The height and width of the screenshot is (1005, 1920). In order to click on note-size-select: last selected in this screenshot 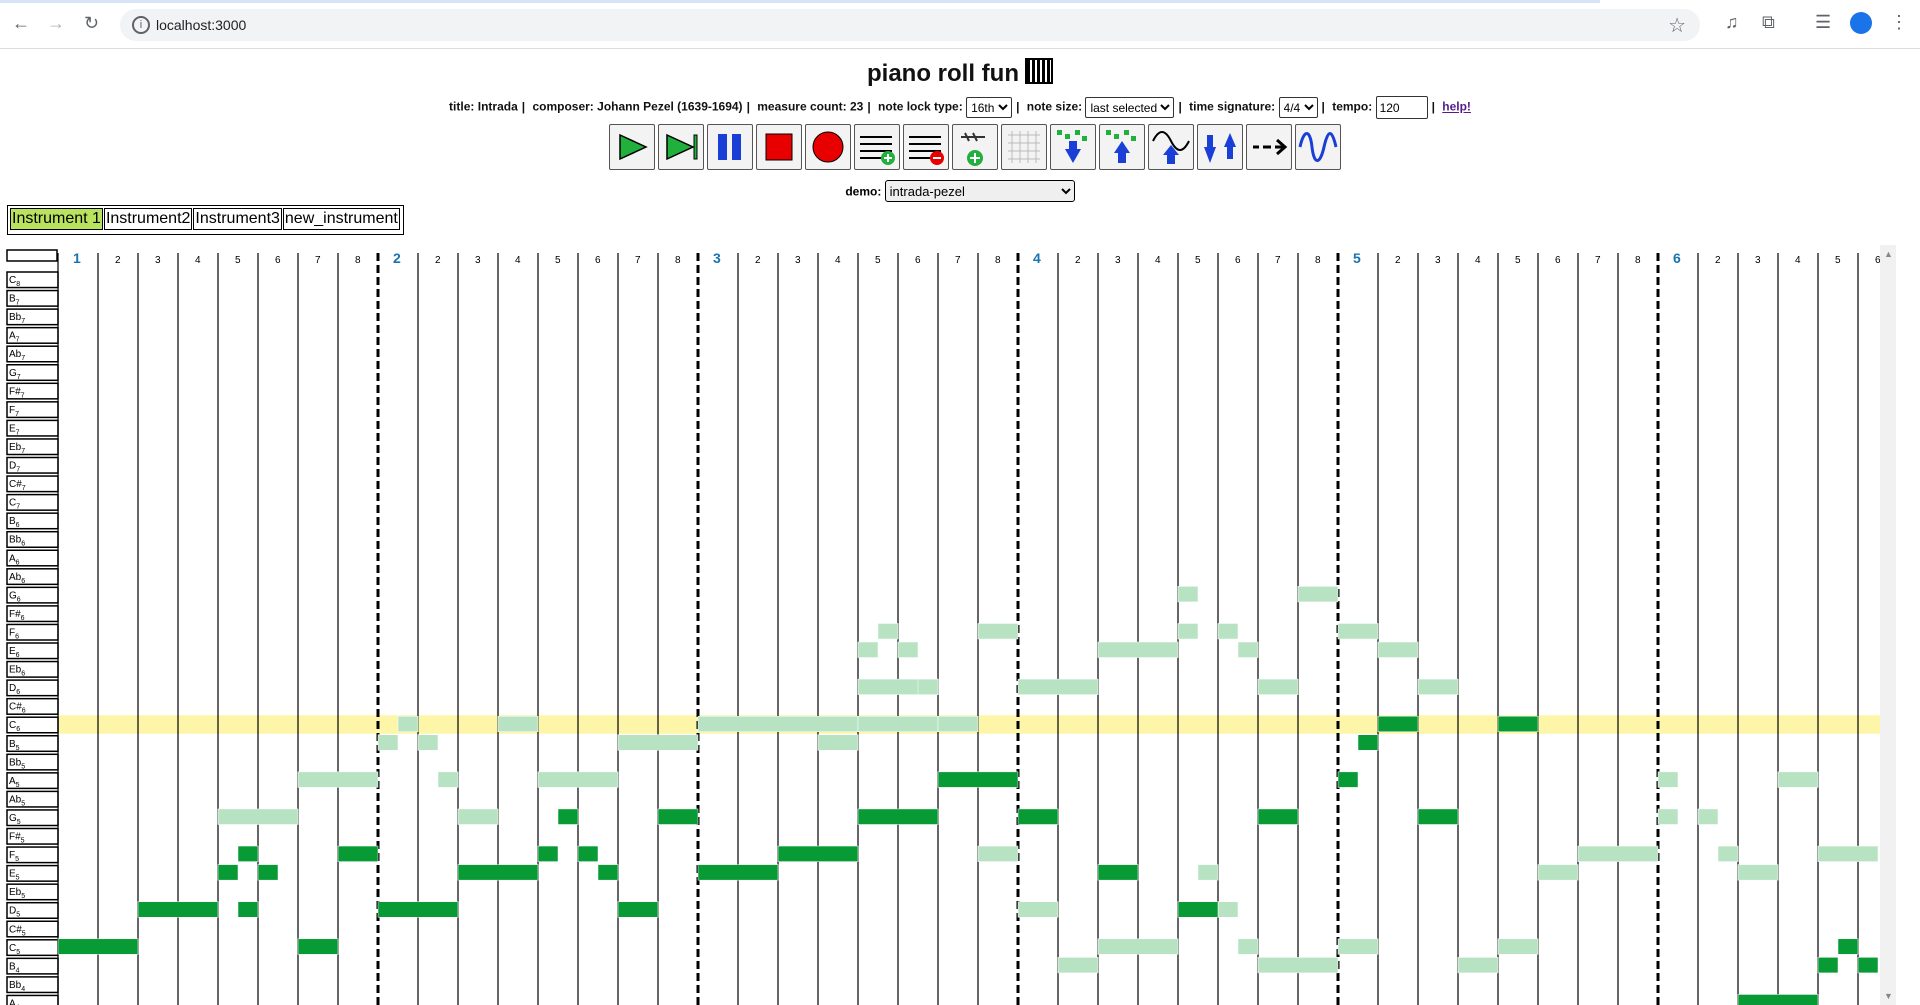, I will do `click(1130, 107)`.